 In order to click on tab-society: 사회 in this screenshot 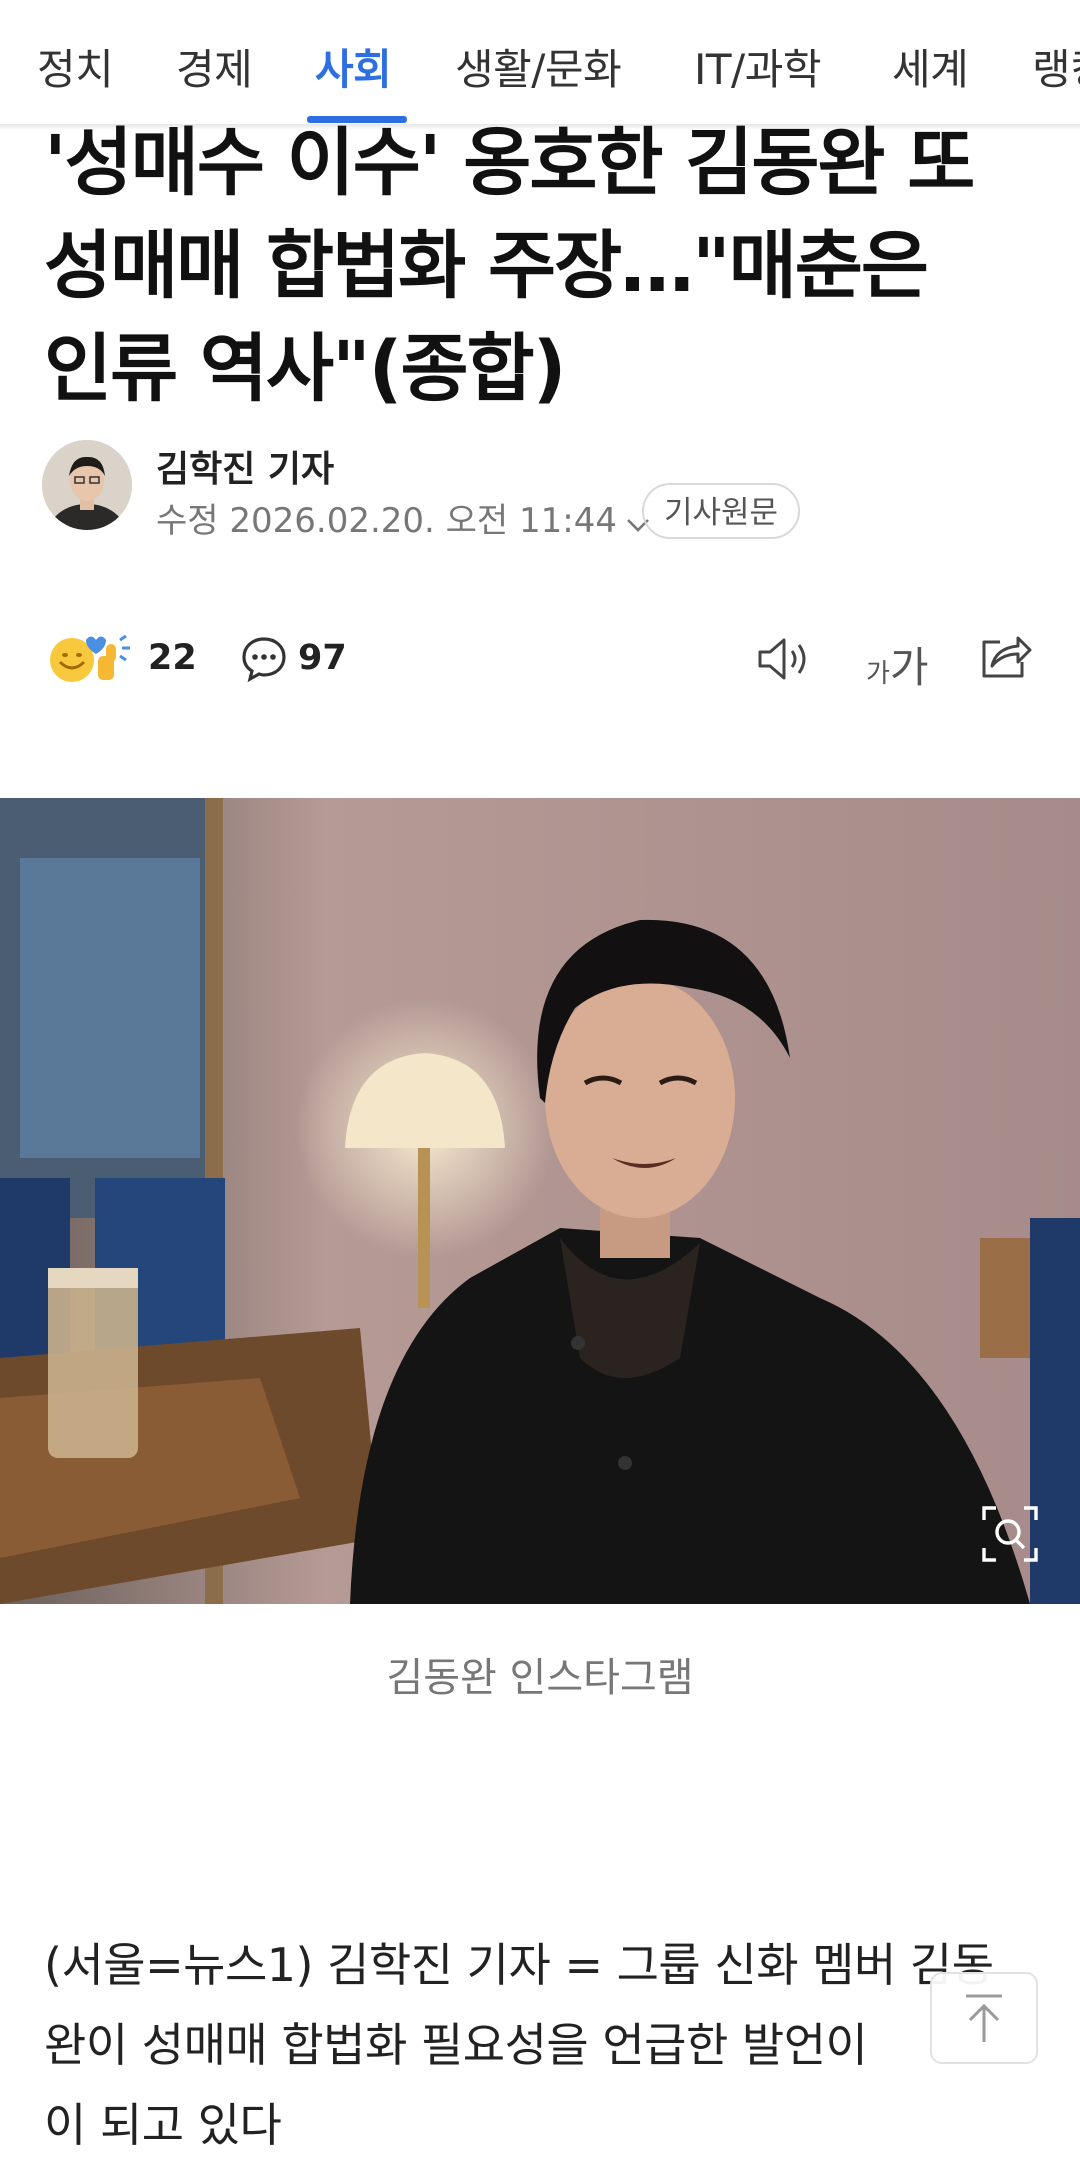, I will do `click(353, 66)`.